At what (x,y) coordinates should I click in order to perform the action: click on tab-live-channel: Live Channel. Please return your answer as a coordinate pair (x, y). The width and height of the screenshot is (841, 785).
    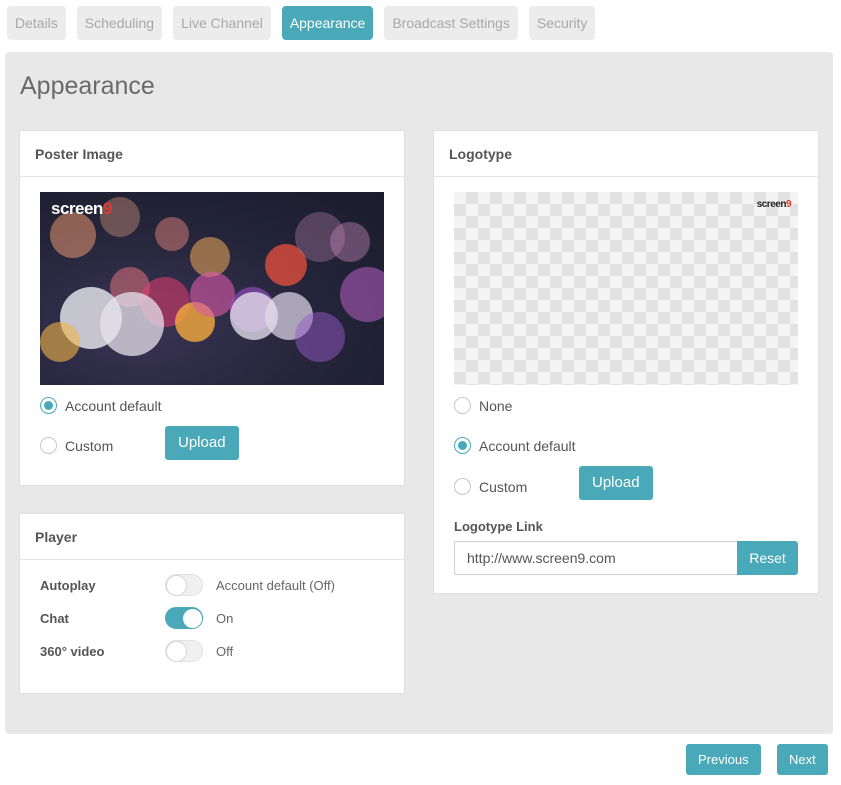
    Looking at the image, I should click on (222, 23).